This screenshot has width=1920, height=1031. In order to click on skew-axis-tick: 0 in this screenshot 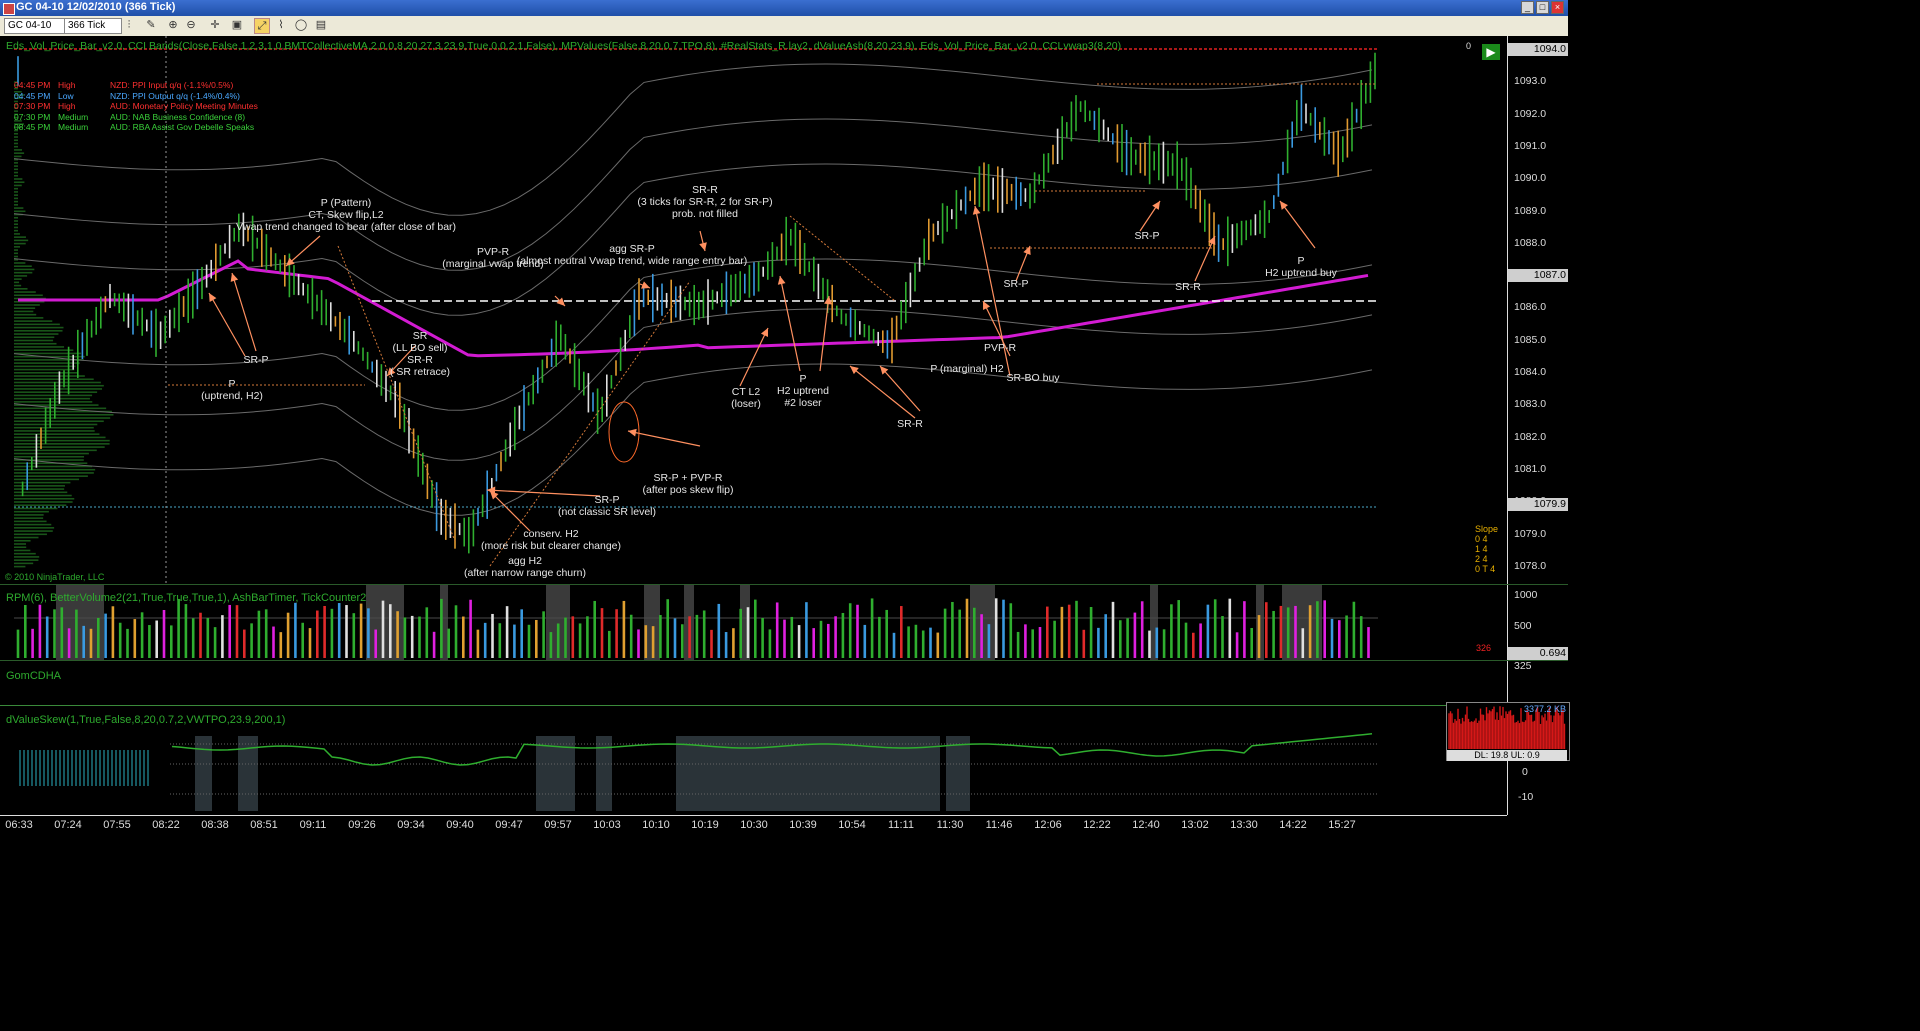, I will do `click(1525, 772)`.